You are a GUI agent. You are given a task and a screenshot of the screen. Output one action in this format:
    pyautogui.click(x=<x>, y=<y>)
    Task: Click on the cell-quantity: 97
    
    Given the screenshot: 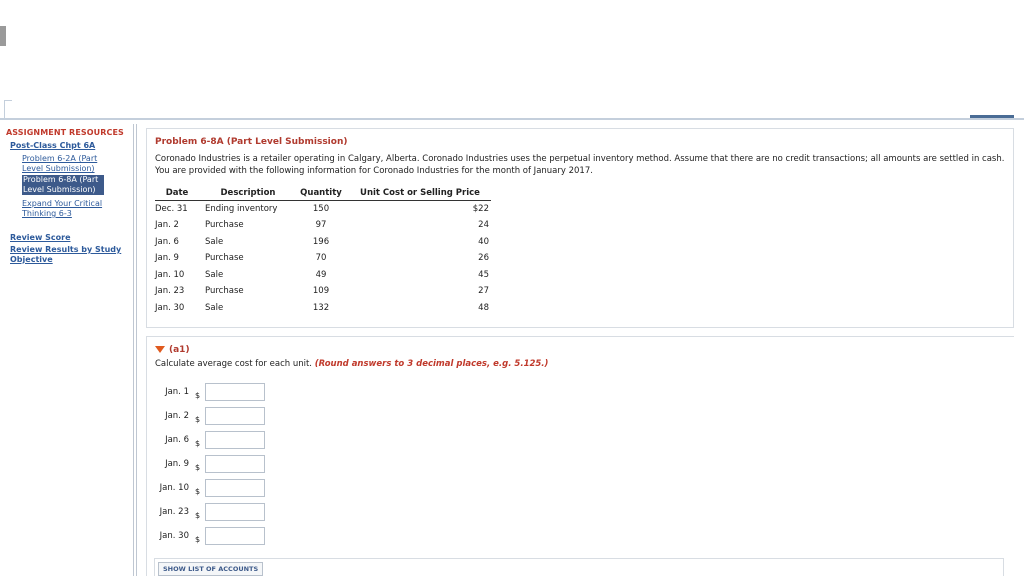 What is the action you would take?
    pyautogui.click(x=321, y=225)
    